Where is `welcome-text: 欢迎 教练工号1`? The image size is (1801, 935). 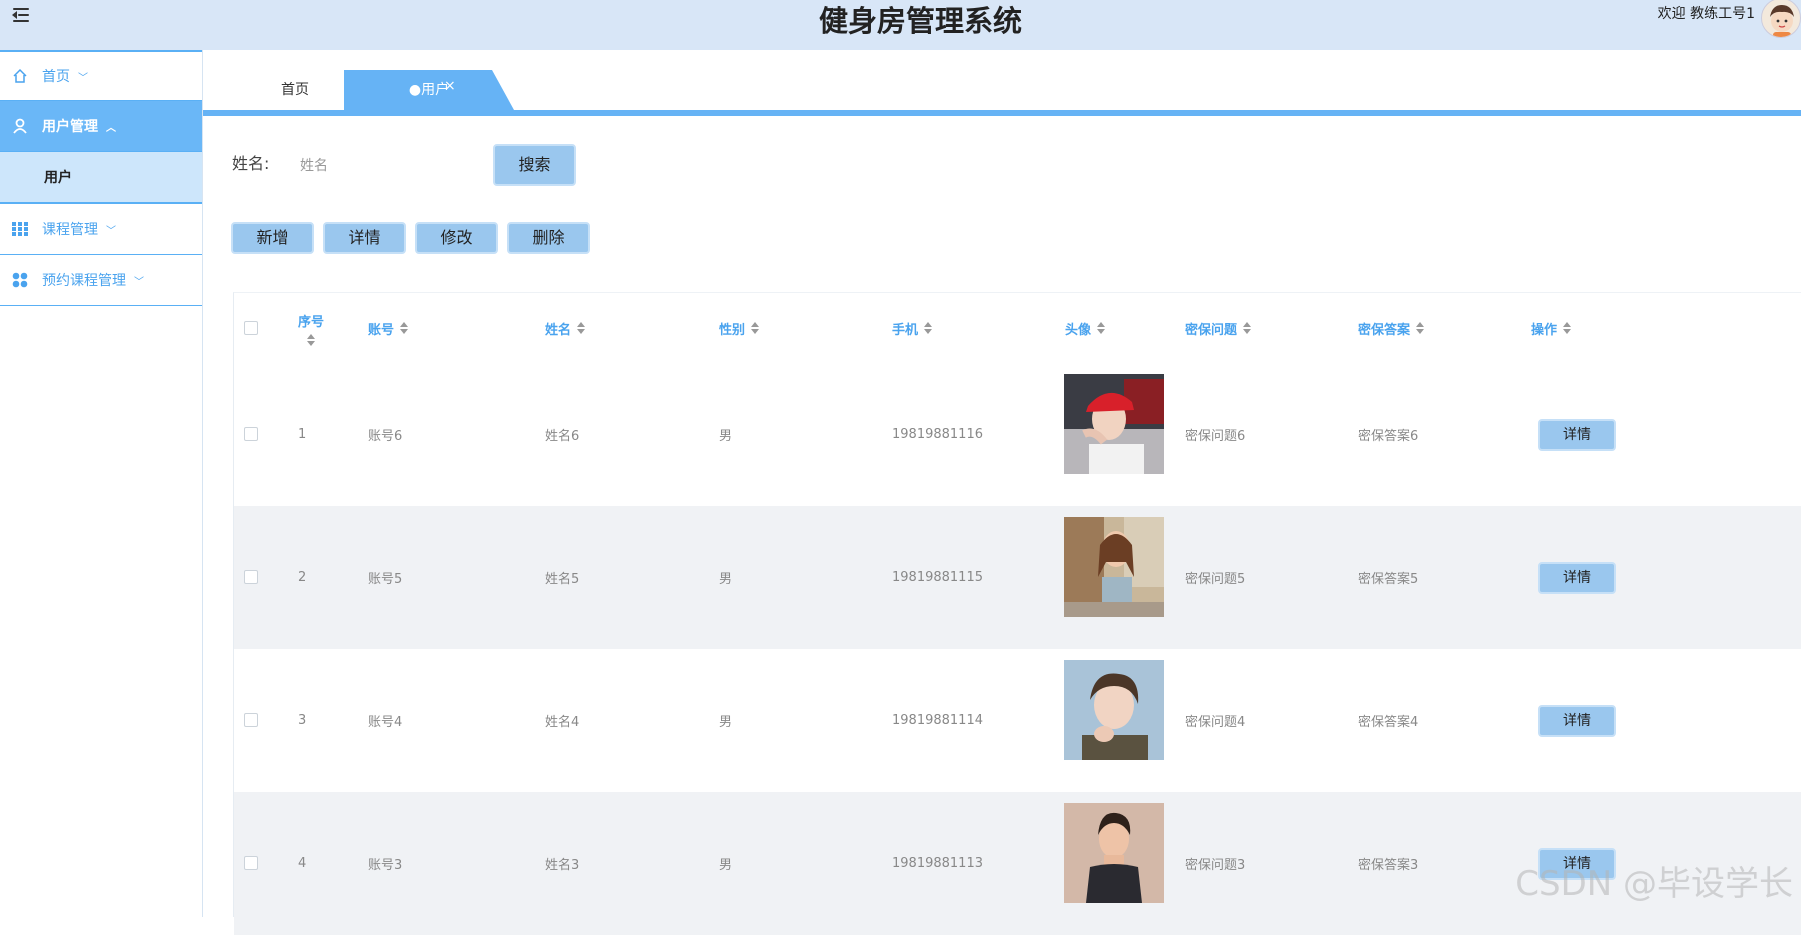 welcome-text: 欢迎 教练工号1 is located at coordinates (1706, 14).